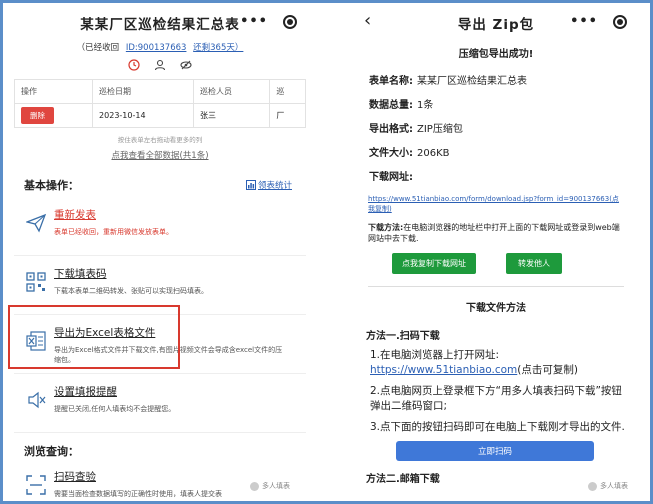  What do you see at coordinates (98, 48) in the screenshot?
I see `status-text: （已经收回` at bounding box center [98, 48].